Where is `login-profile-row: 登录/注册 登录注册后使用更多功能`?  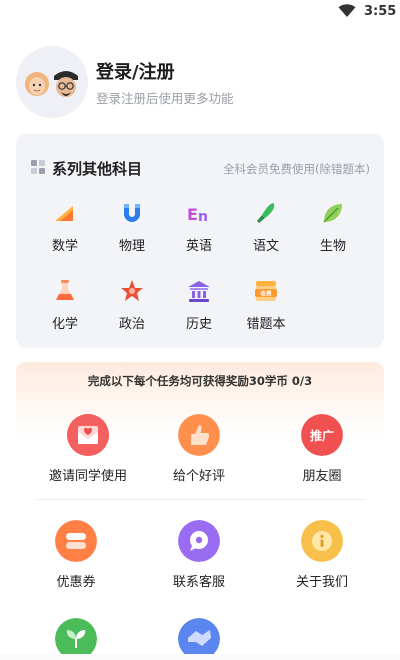
login-profile-row: 登录/注册 登录注册后使用更多功能 is located at coordinates (201, 82).